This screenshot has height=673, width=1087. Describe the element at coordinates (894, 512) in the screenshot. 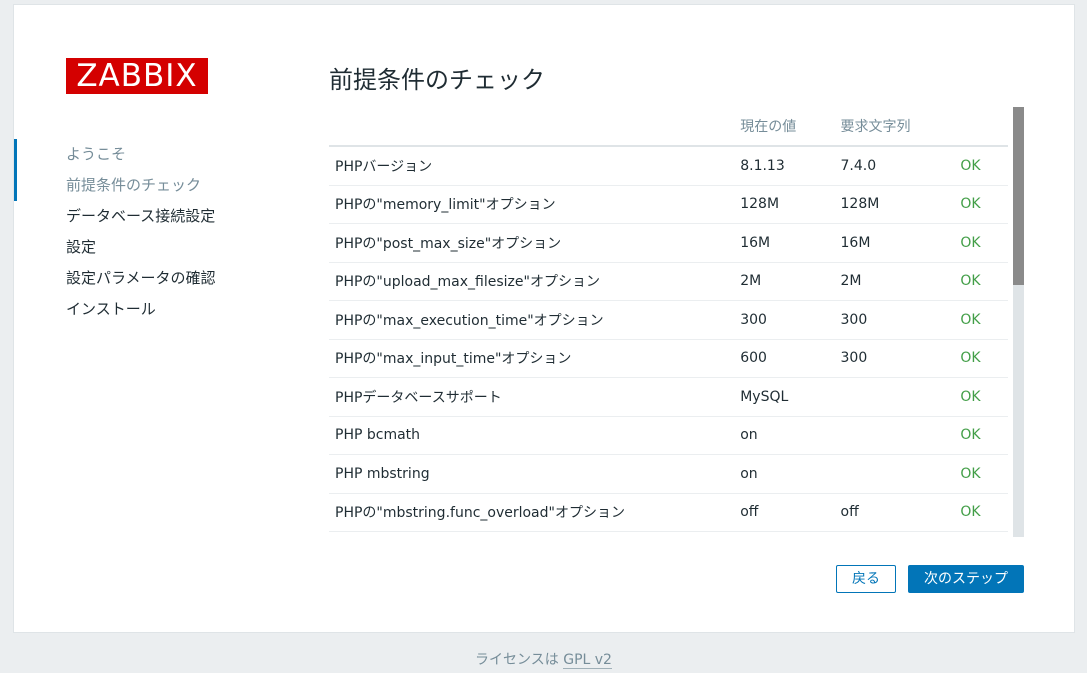

I see `cell-required: off` at that location.